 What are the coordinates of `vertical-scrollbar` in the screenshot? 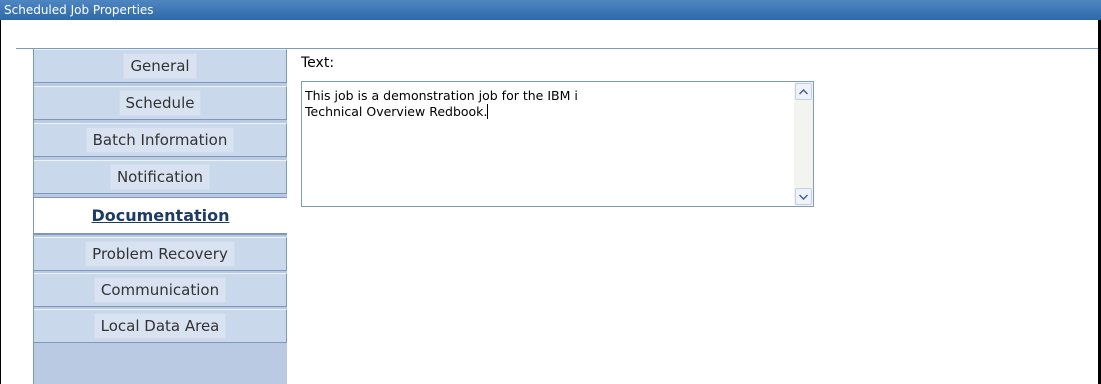 It's located at (803, 144).